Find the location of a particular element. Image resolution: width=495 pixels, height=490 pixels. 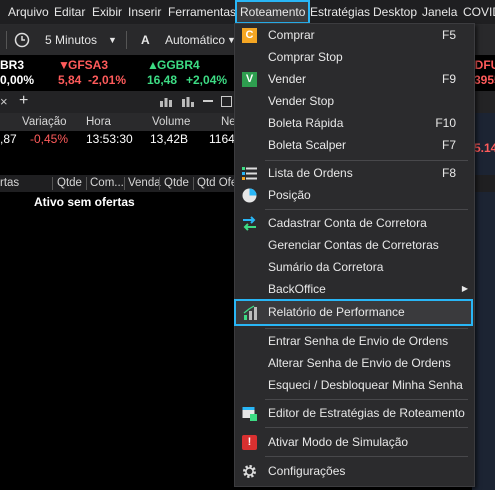

price-label: 5.14 is located at coordinates (484, 148).